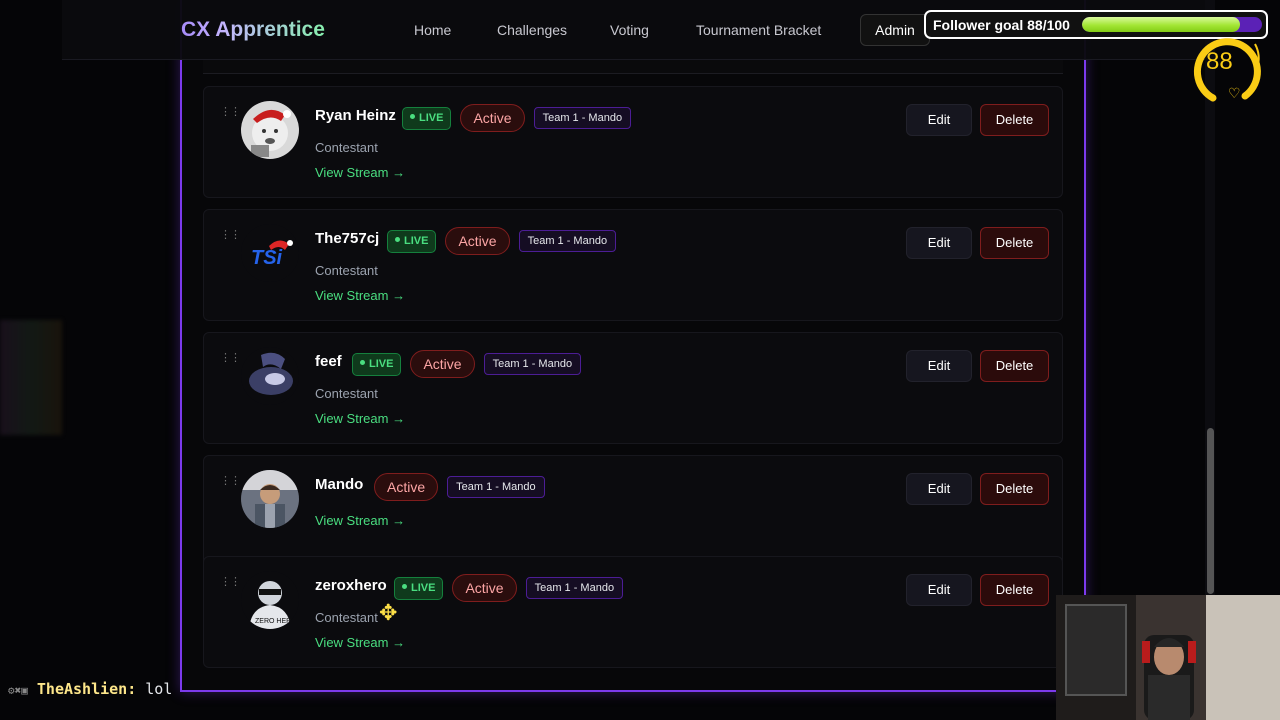 This screenshot has width=1280, height=720. Describe the element at coordinates (532, 30) in the screenshot. I see `nav-challenges: Challenges` at that location.